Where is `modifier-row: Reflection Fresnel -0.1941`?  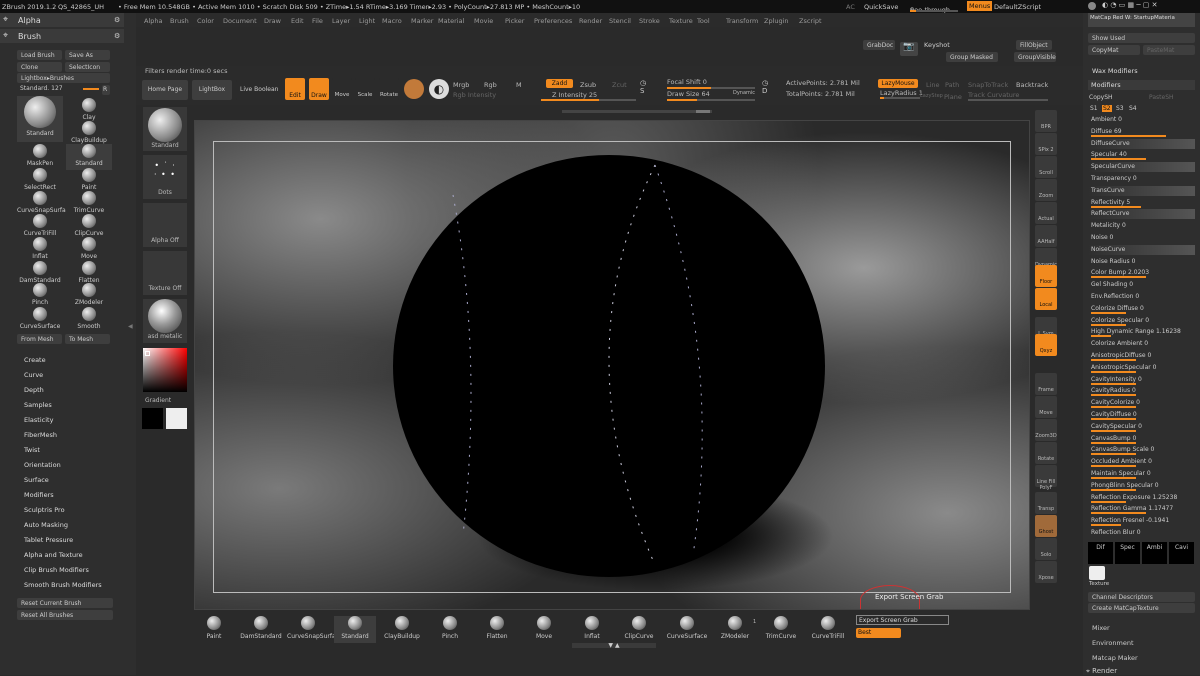
modifier-row: Reflection Fresnel -0.1941 is located at coordinates (1141, 521).